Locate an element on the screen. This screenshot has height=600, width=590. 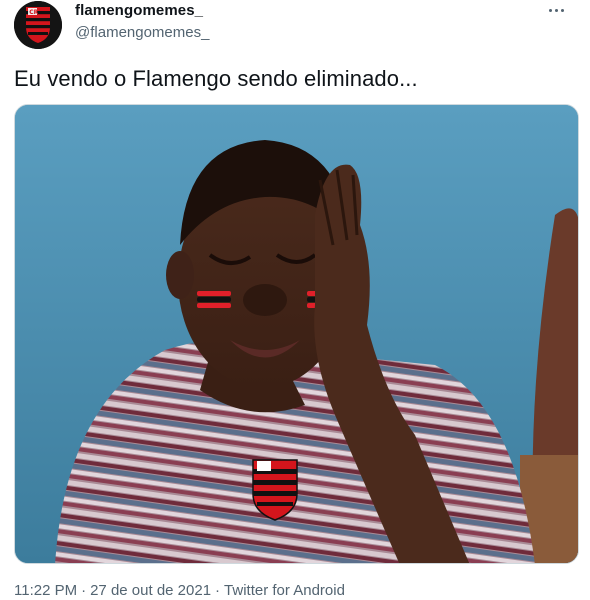
more-options-icon is located at coordinates (556, 10).